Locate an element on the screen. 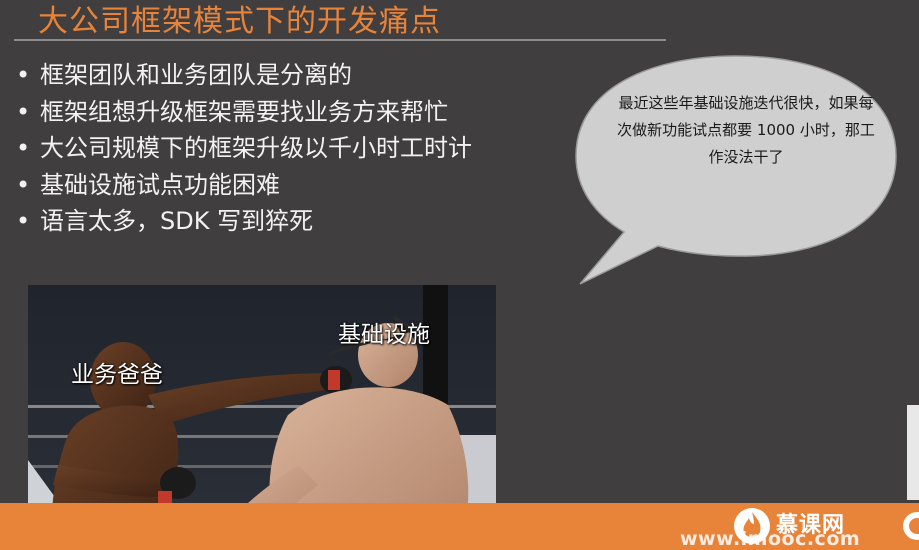 This screenshot has height=550, width=919. bullet-text: 框架组想升级框架需要找业务方来帮忙 is located at coordinates (244, 111).